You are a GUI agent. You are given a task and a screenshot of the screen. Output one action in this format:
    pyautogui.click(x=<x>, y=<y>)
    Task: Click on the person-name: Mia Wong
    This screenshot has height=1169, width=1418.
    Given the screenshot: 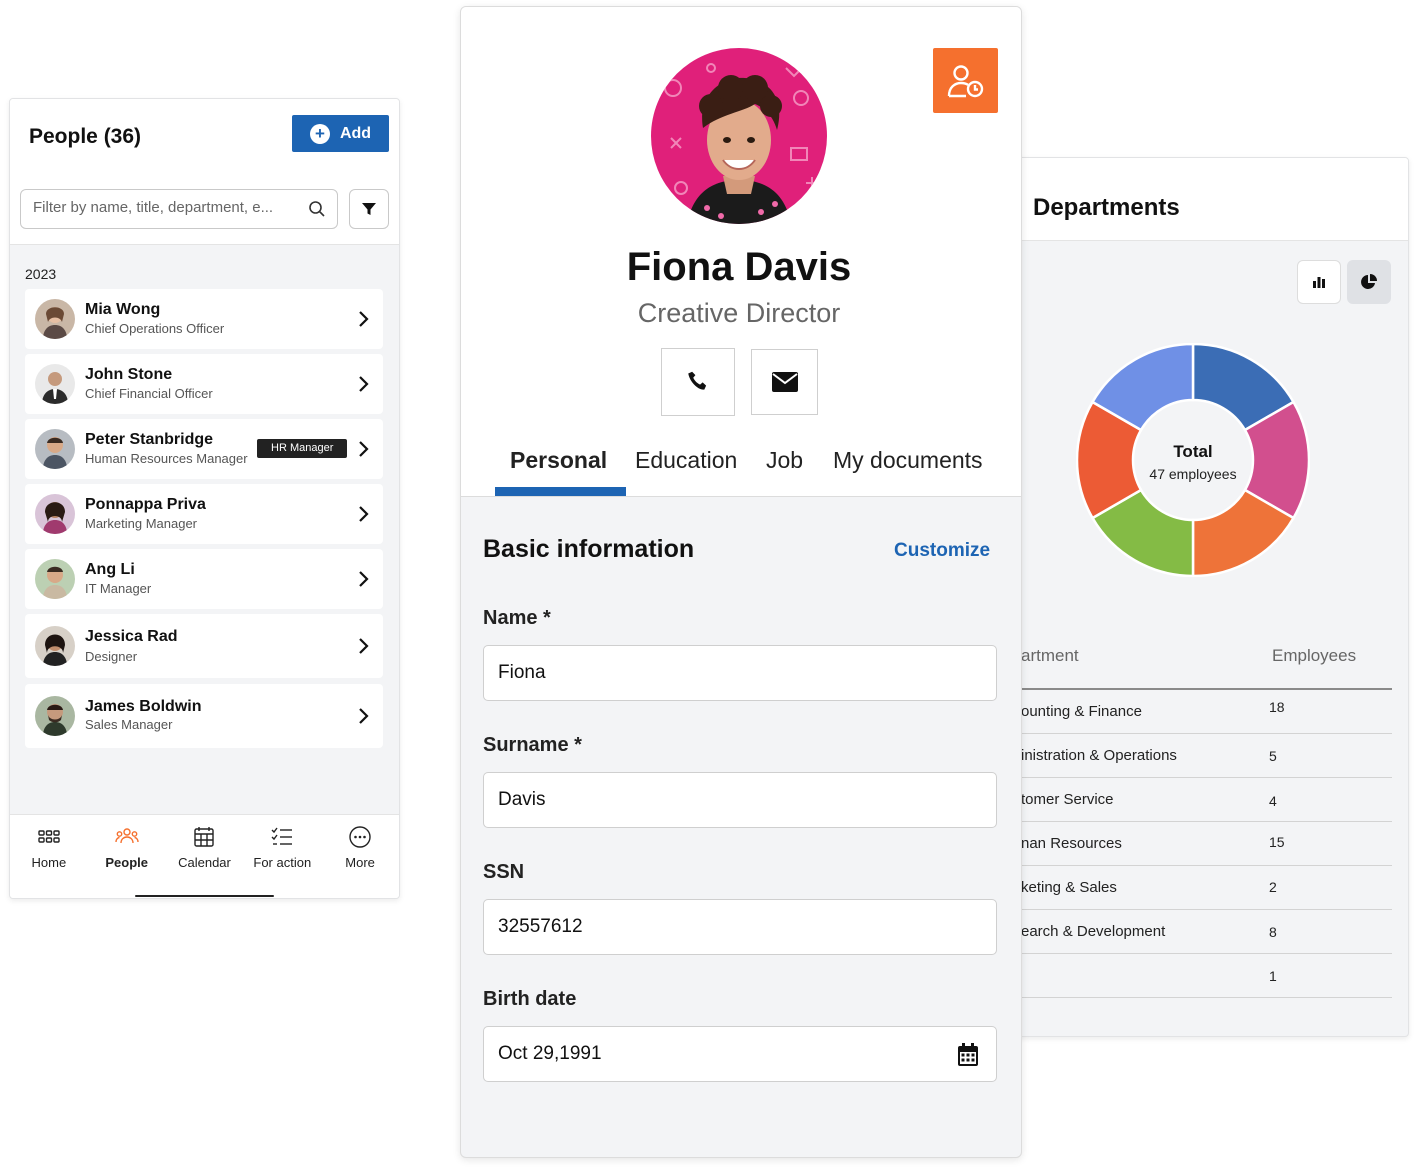 What is the action you would take?
    pyautogui.click(x=123, y=309)
    